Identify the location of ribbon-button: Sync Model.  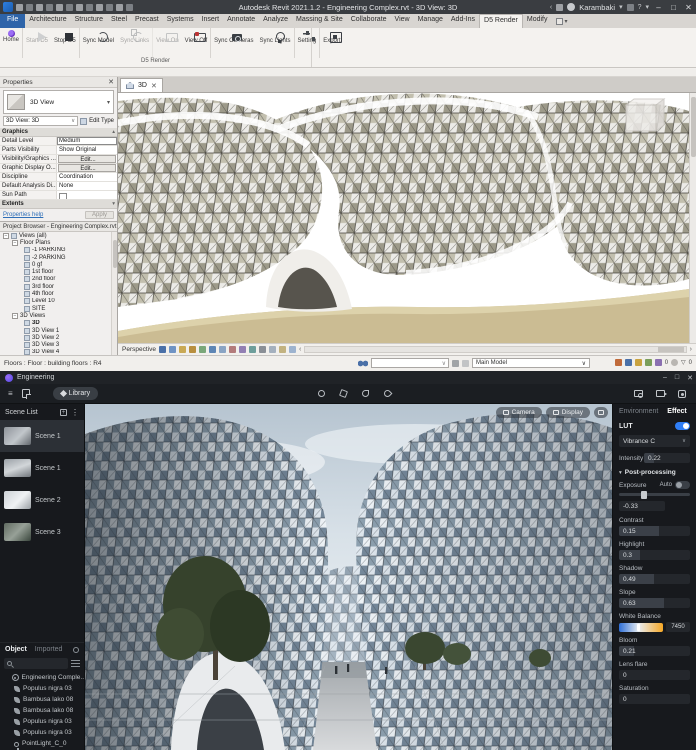
(98, 43).